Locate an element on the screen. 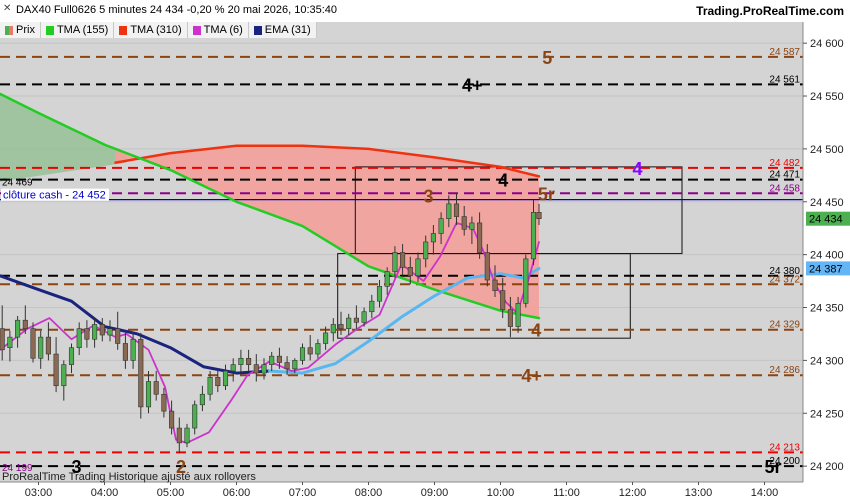  legend-item-ema31: EMA (31) is located at coordinates (282, 30).